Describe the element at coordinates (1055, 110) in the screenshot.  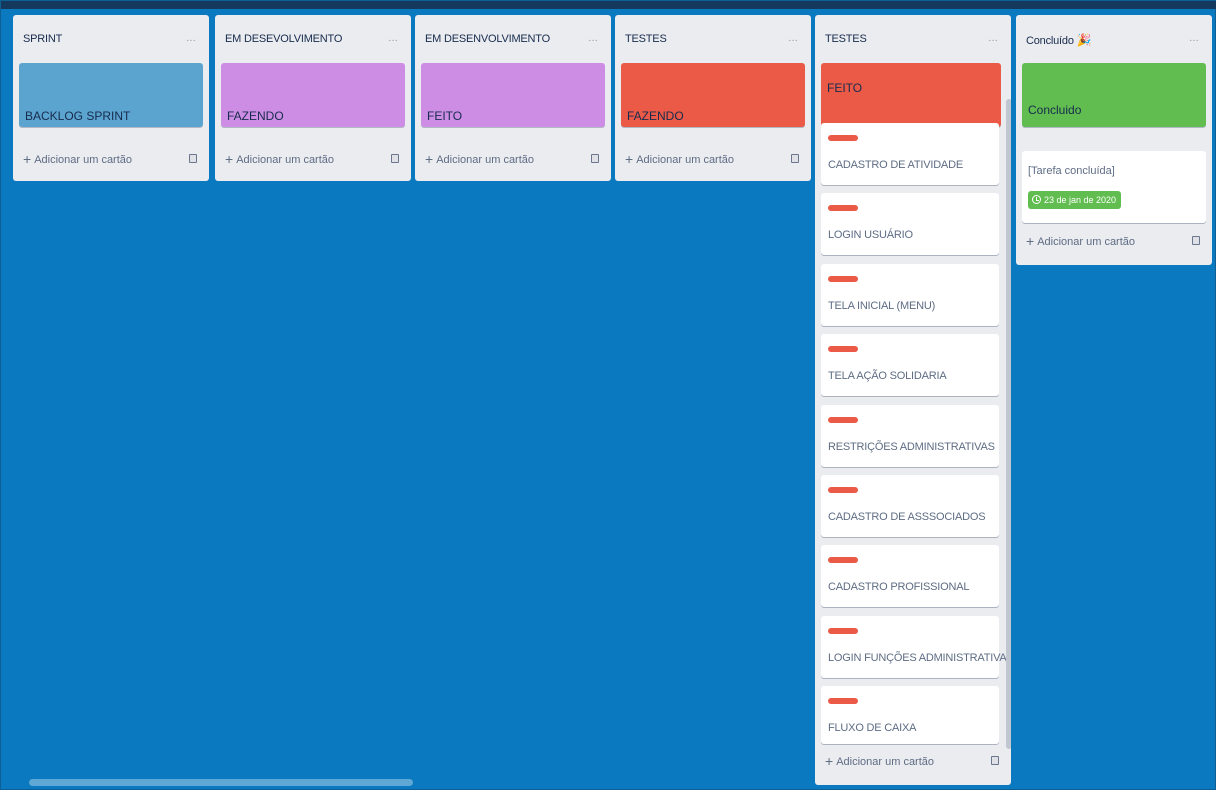
I see `card-title: Concluido` at that location.